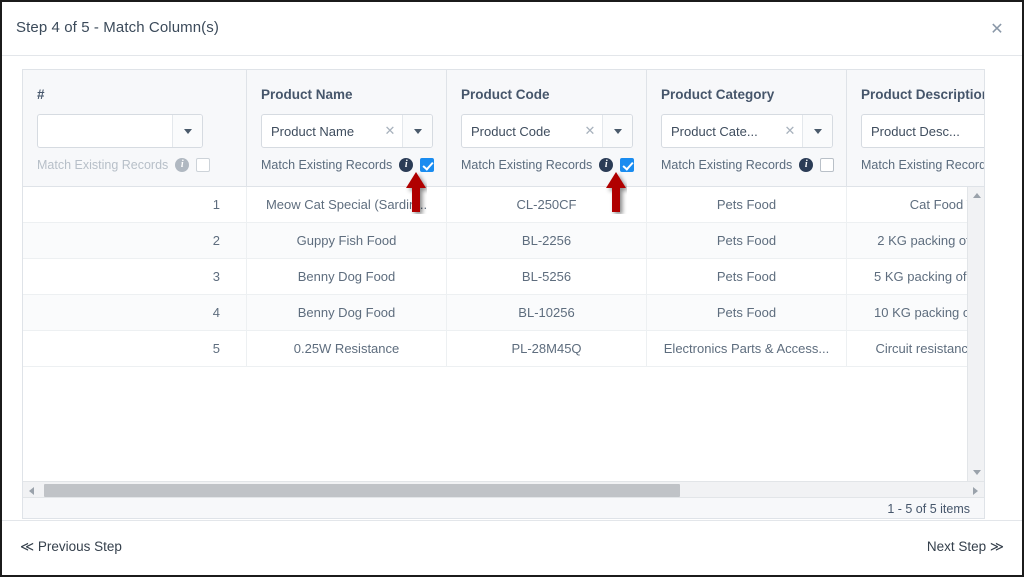 Image resolution: width=1024 pixels, height=577 pixels. Describe the element at coordinates (547, 348) in the screenshot. I see `cell-product-code: PL-28M45Q` at that location.